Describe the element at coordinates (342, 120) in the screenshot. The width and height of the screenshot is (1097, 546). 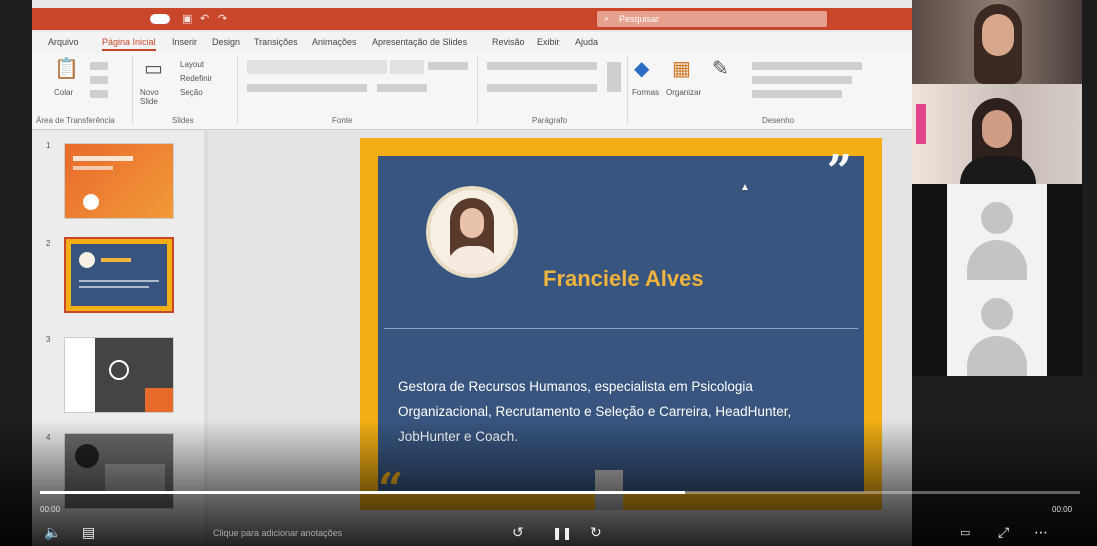
I see `group-font-label: Fonte` at that location.